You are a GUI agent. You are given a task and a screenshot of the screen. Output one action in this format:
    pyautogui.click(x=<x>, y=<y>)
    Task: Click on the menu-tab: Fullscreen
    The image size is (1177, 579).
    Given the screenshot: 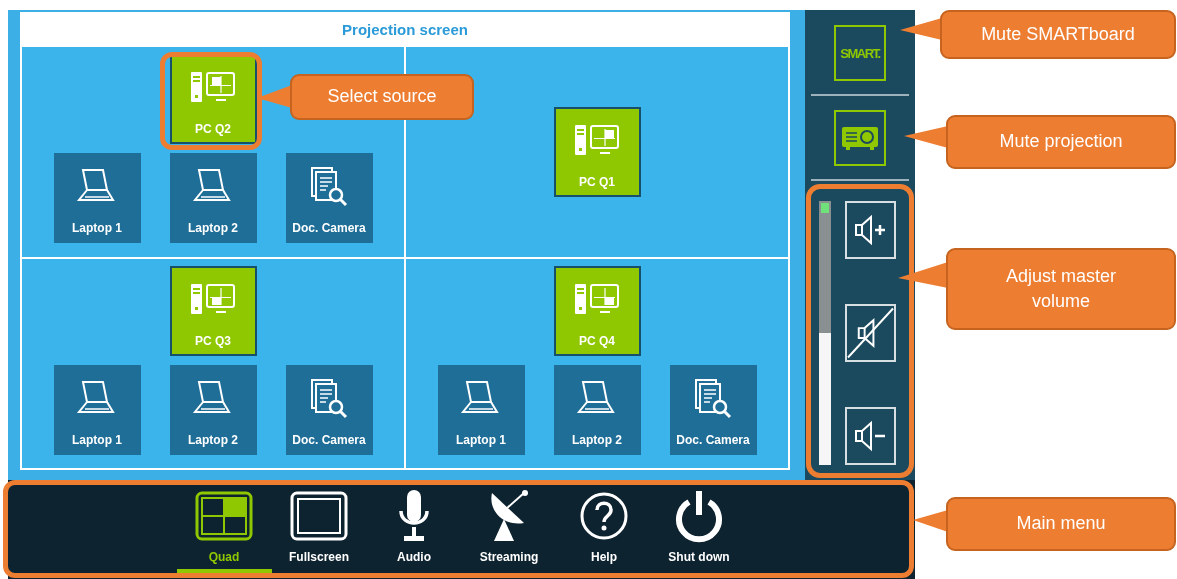 What is the action you would take?
    pyautogui.click(x=319, y=531)
    